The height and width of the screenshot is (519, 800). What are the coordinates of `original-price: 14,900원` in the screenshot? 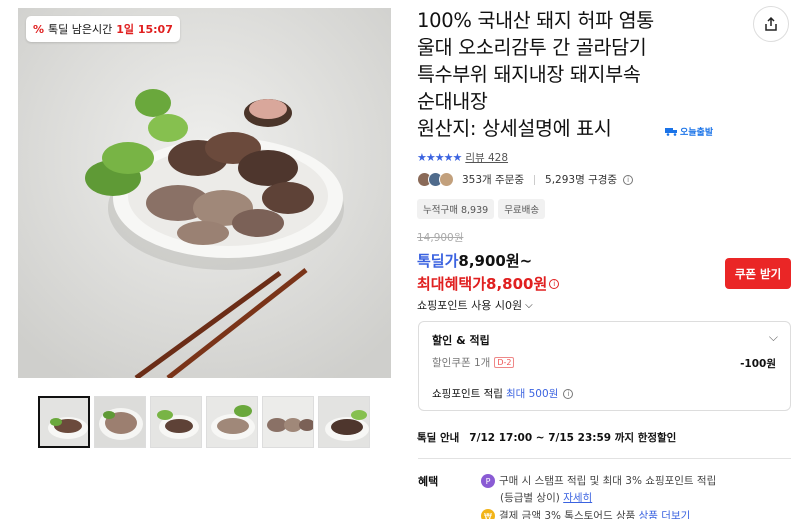 It's located at (440, 238).